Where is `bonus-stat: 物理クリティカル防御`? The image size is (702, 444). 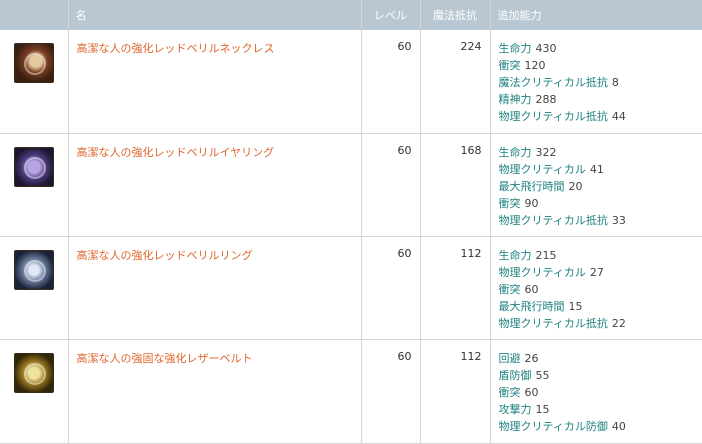 bonus-stat: 物理クリティカル防御 is located at coordinates (553, 426).